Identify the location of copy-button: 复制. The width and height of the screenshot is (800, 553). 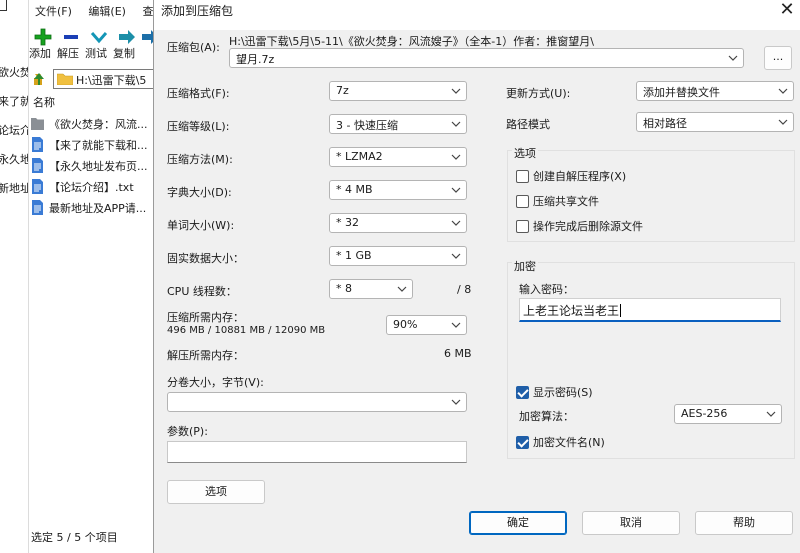
(127, 43).